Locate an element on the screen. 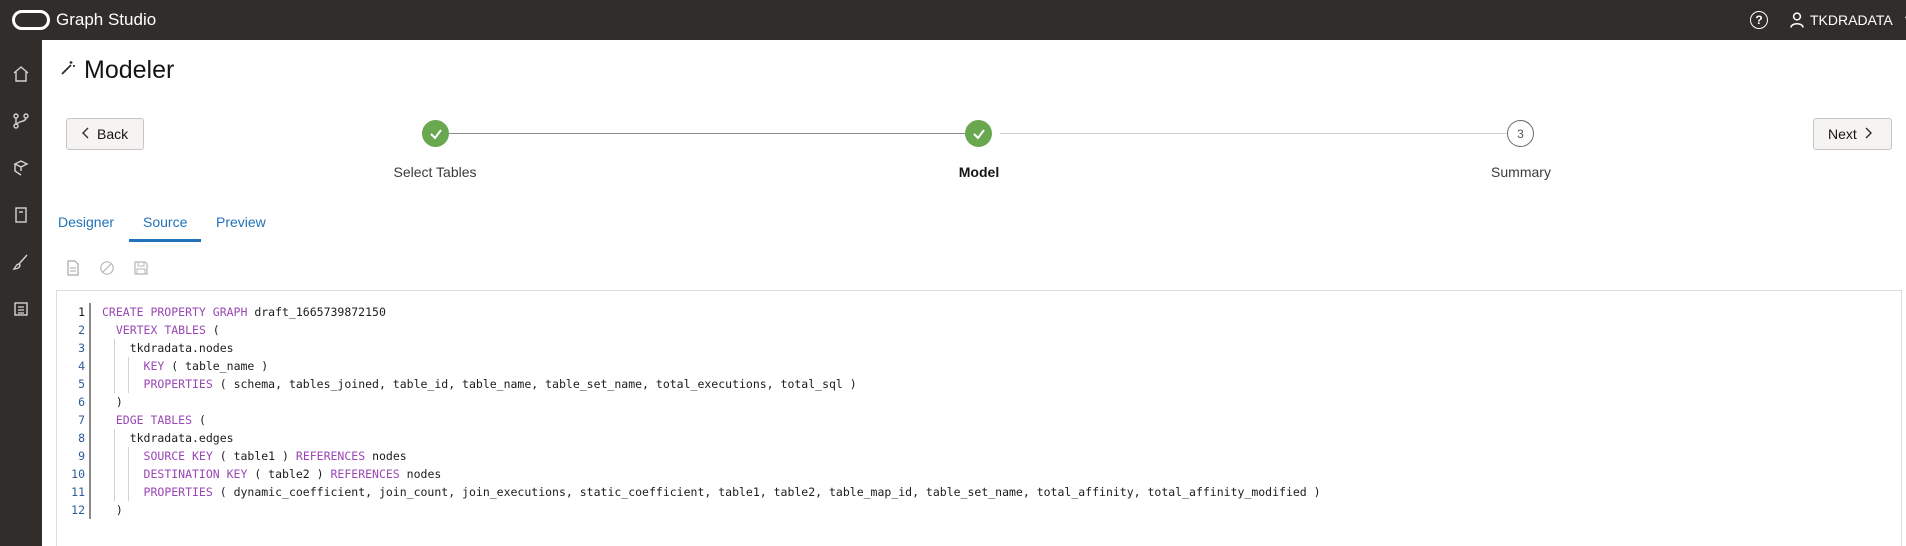 This screenshot has width=1906, height=546. user-name: TKDRADATA is located at coordinates (1851, 20).